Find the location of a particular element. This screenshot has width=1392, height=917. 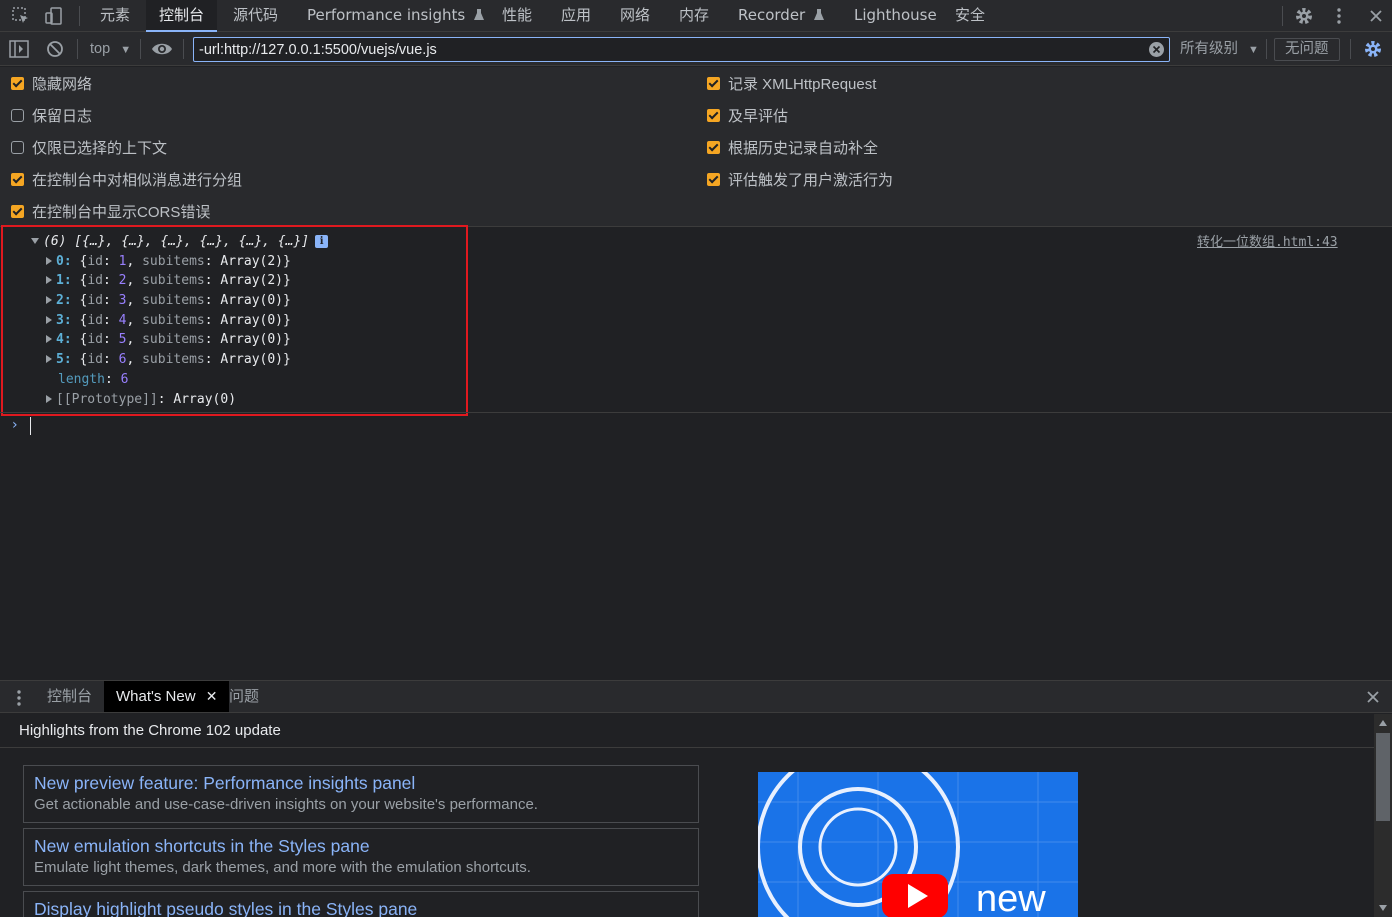

tab-performance-insights: Performance insights is located at coordinates (395, 15).